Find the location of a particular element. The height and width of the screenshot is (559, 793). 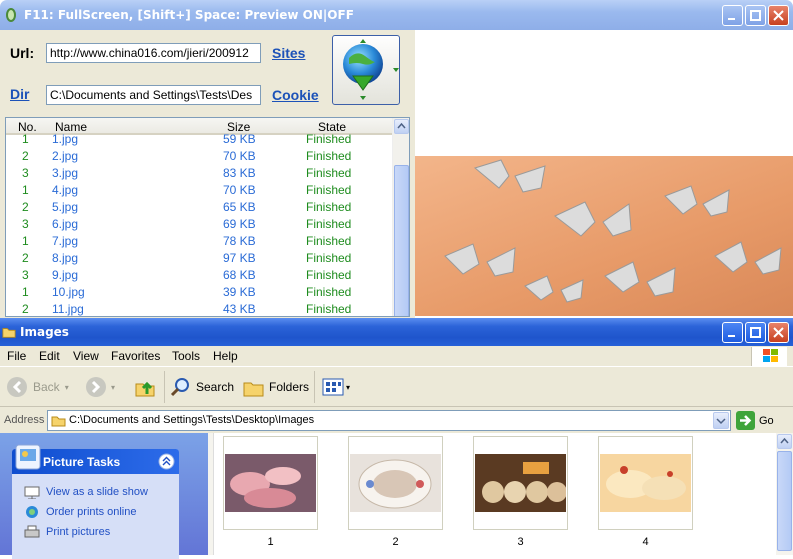

menu-bar: File Edit View Favorites Tools Help is located at coordinates (396, 356).